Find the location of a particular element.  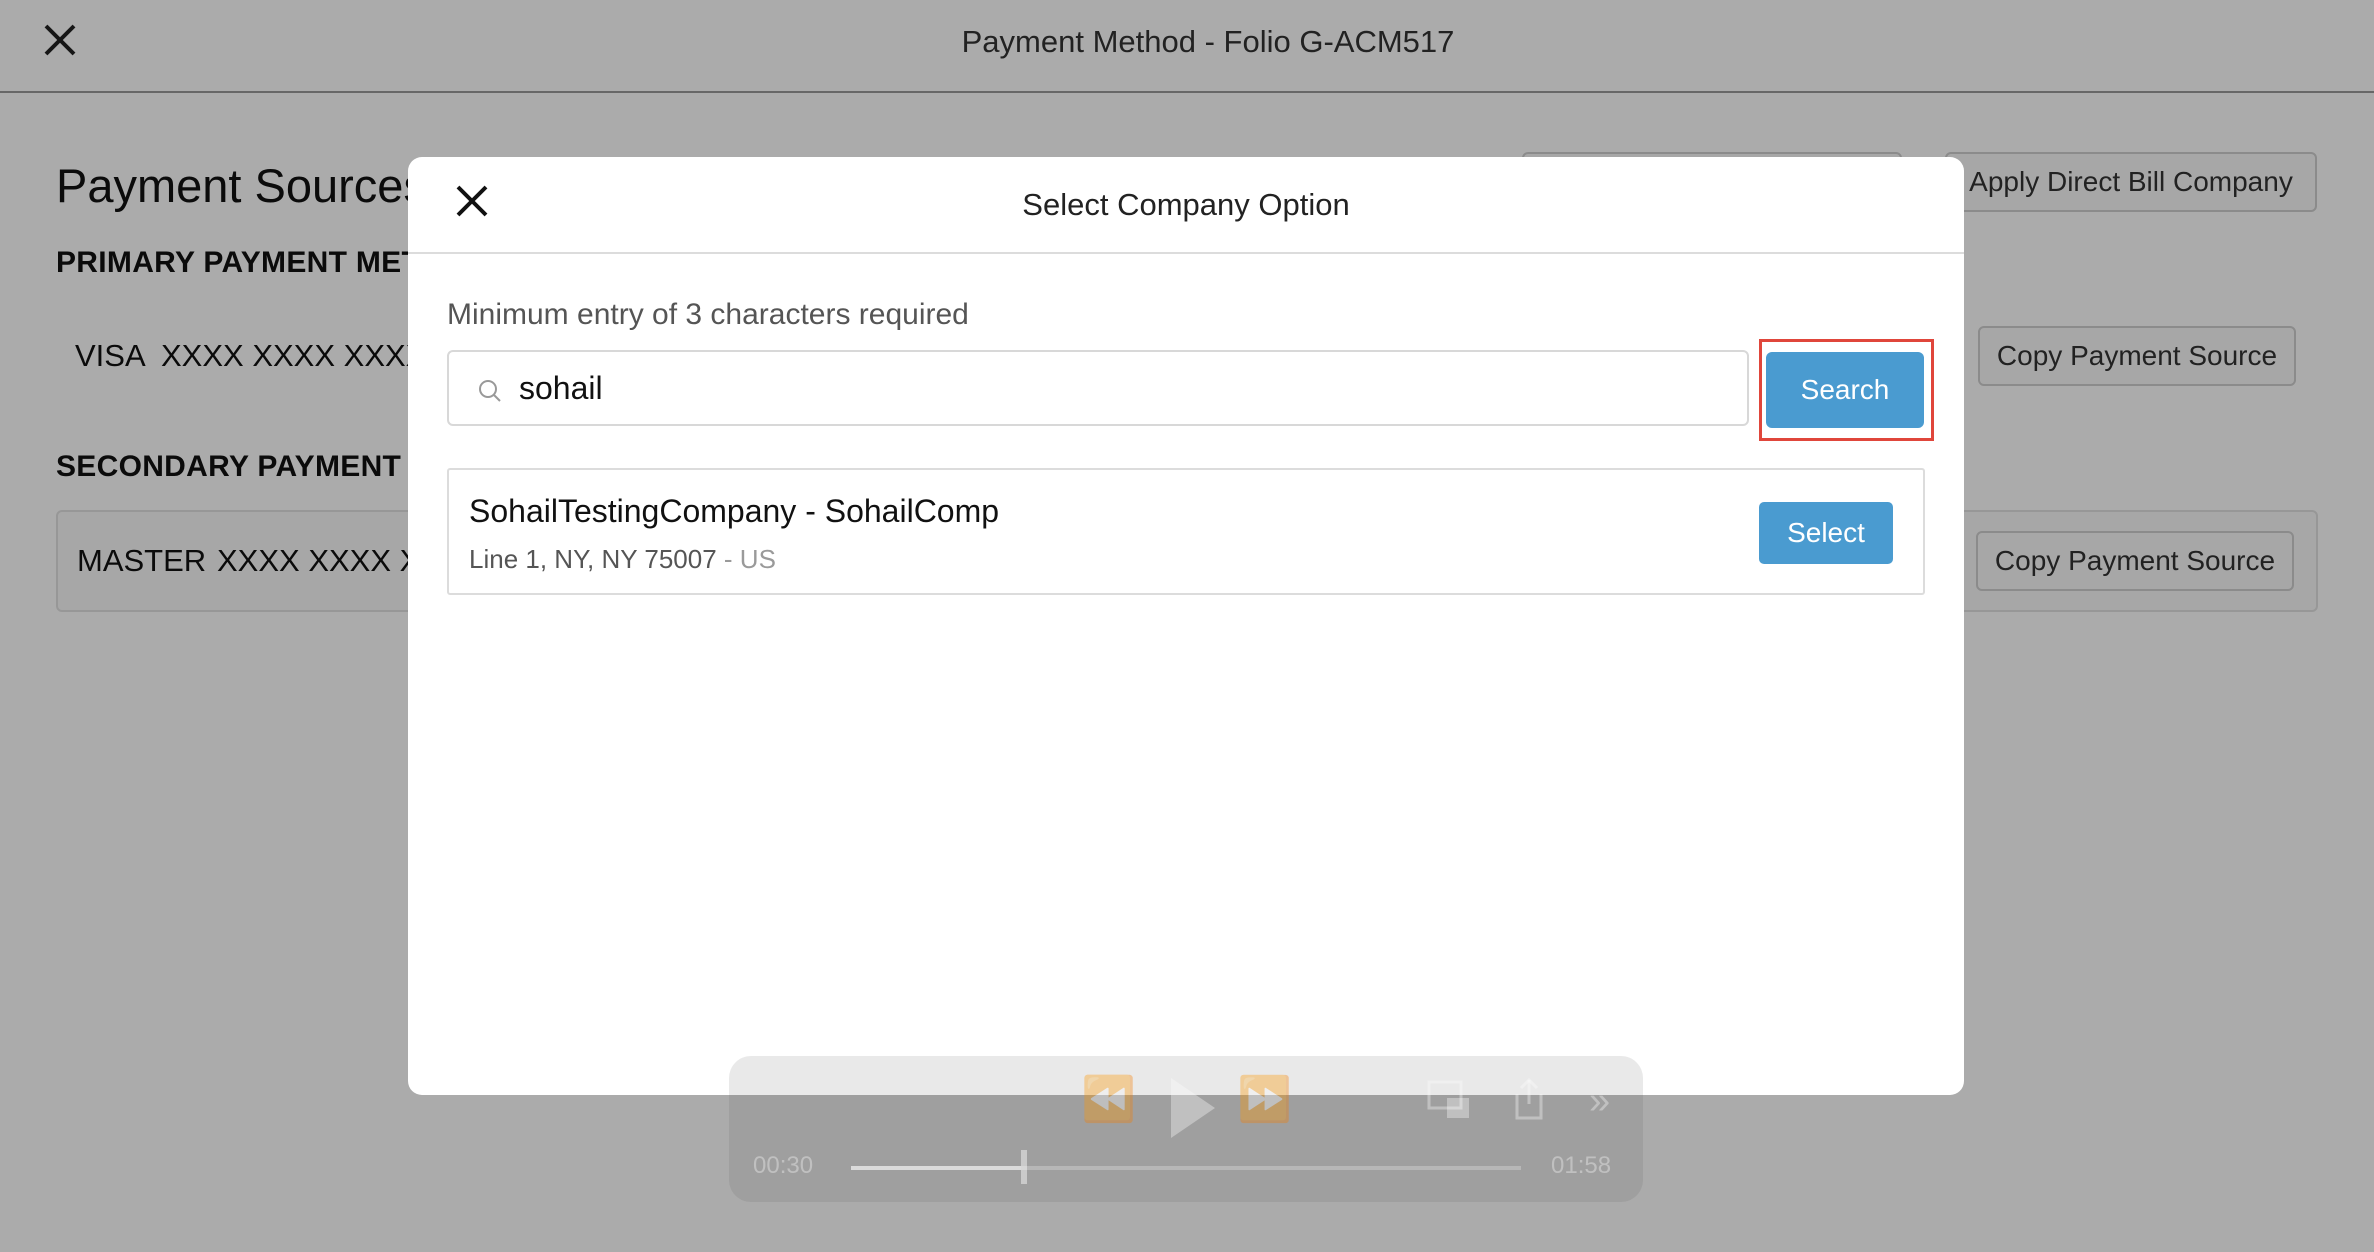

video-duration: 01:58 is located at coordinates (1581, 1165).